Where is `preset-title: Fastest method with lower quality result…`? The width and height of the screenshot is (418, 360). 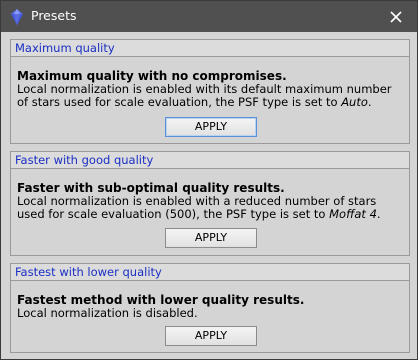 preset-title: Fastest method with lower quality result… is located at coordinates (161, 300).